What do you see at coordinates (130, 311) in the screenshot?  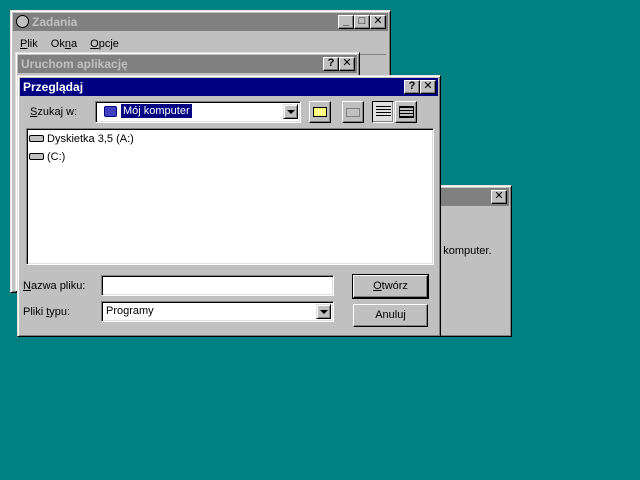 I see `filetype-value: Programy` at bounding box center [130, 311].